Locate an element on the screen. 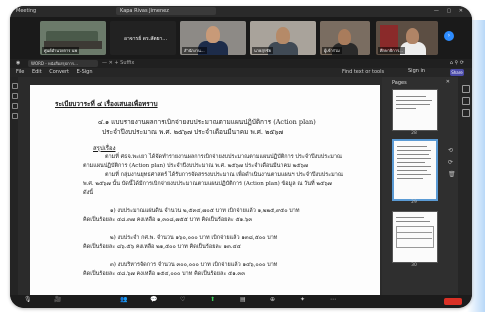 Image resolution: width=485 pixels, height=314 pixels. react-button: ♡ is located at coordinates (182, 300).